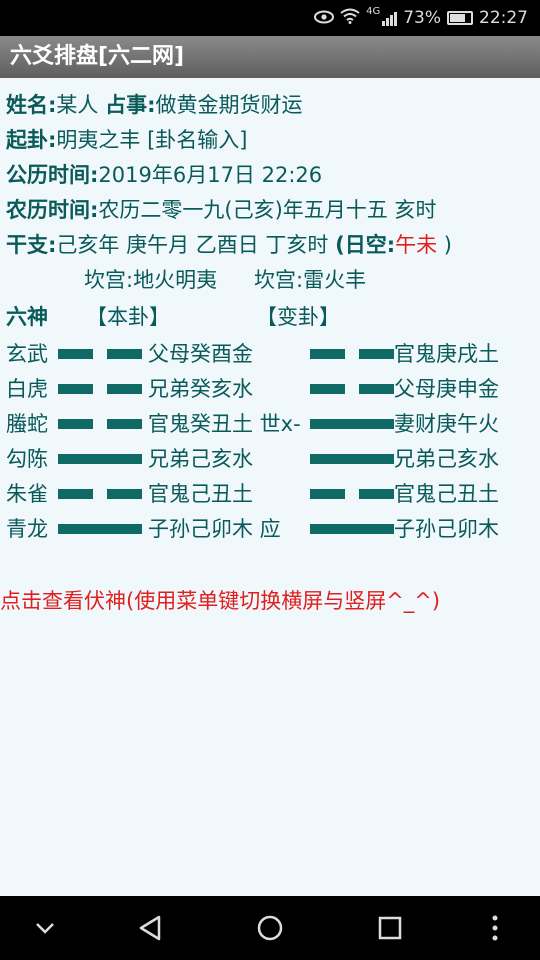 The height and width of the screenshot is (960, 540). I want to click on bian-line-text: 官鬼庚戌土, so click(446, 354).